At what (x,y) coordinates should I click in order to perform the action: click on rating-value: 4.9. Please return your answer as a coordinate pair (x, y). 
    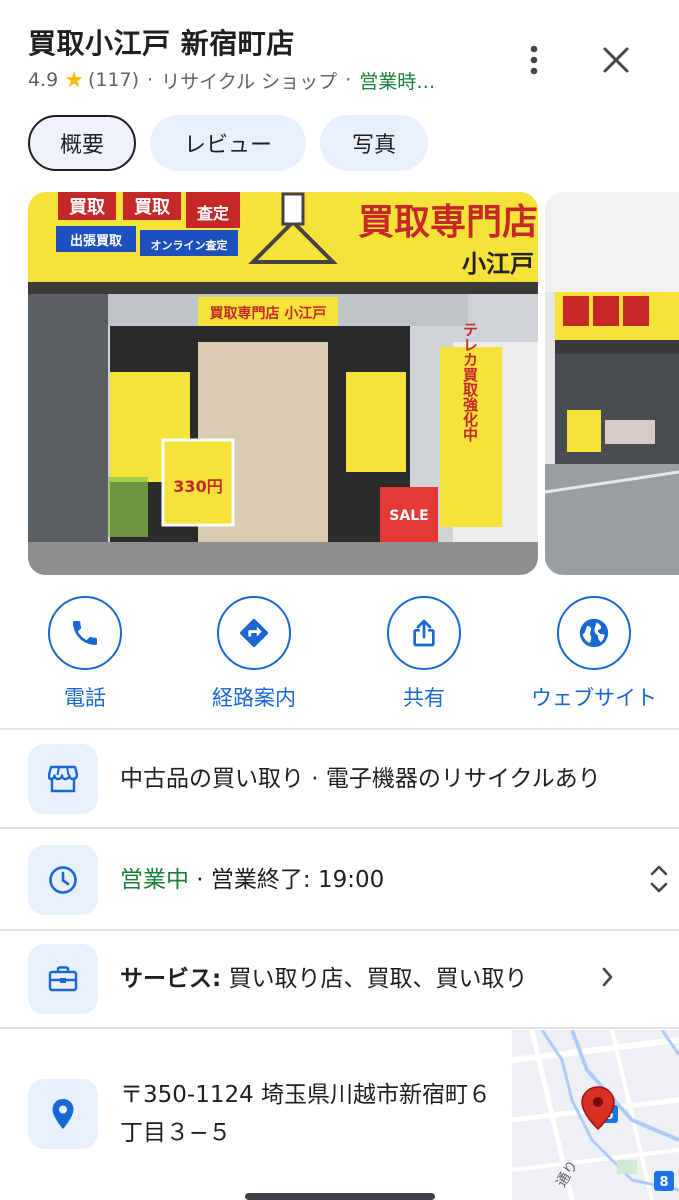
    Looking at the image, I should click on (43, 80).